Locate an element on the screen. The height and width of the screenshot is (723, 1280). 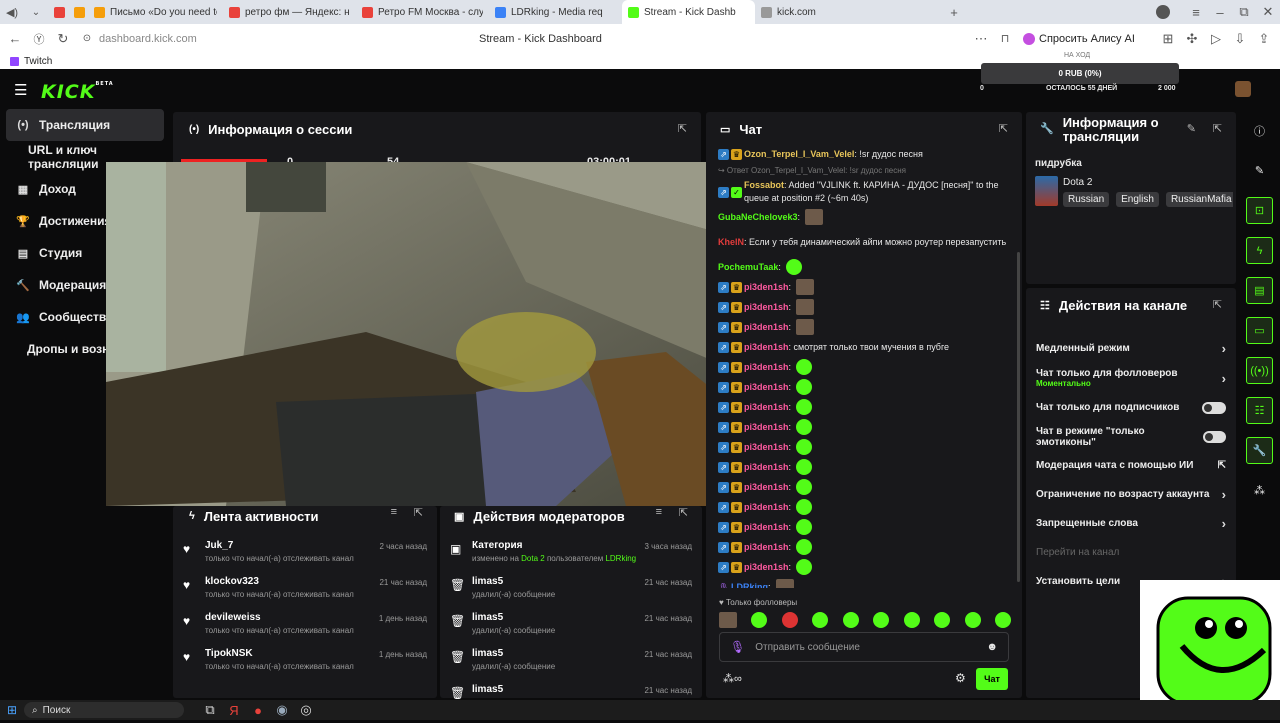
channel-action-row: Чат только для подписчиков is located at coordinates (1131, 407).